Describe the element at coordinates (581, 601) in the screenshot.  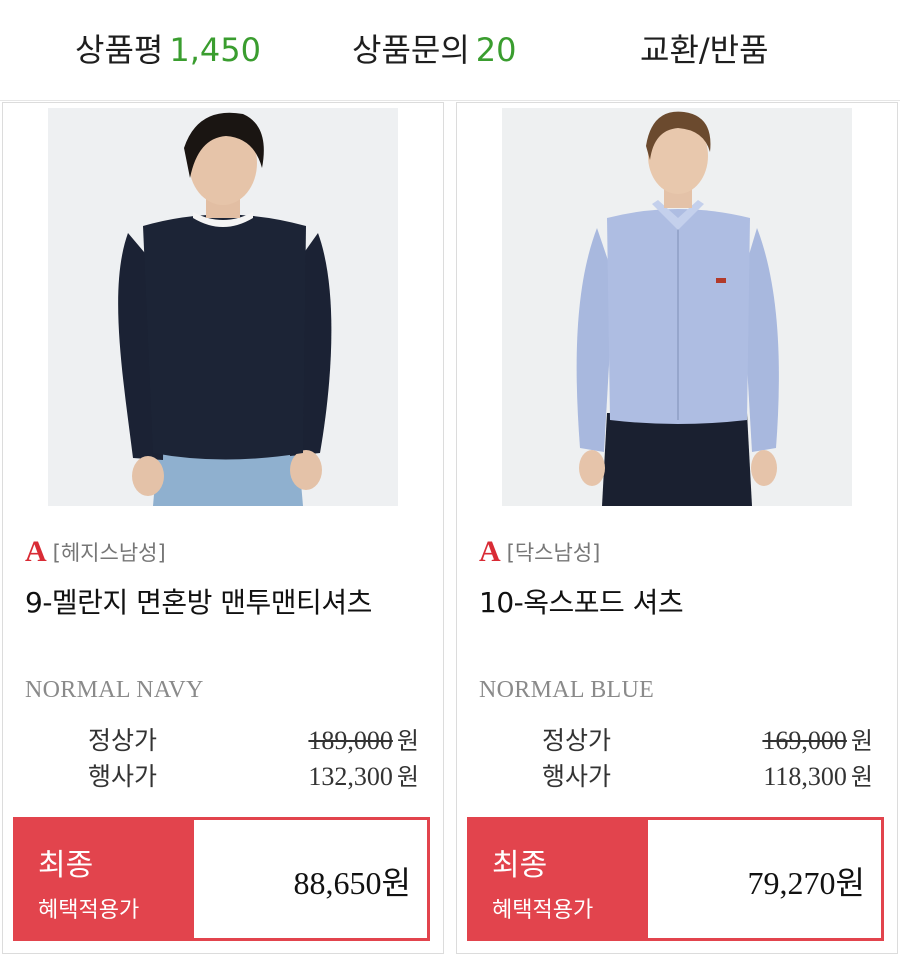
I see `product-title: 10-옥스포드 셔츠` at that location.